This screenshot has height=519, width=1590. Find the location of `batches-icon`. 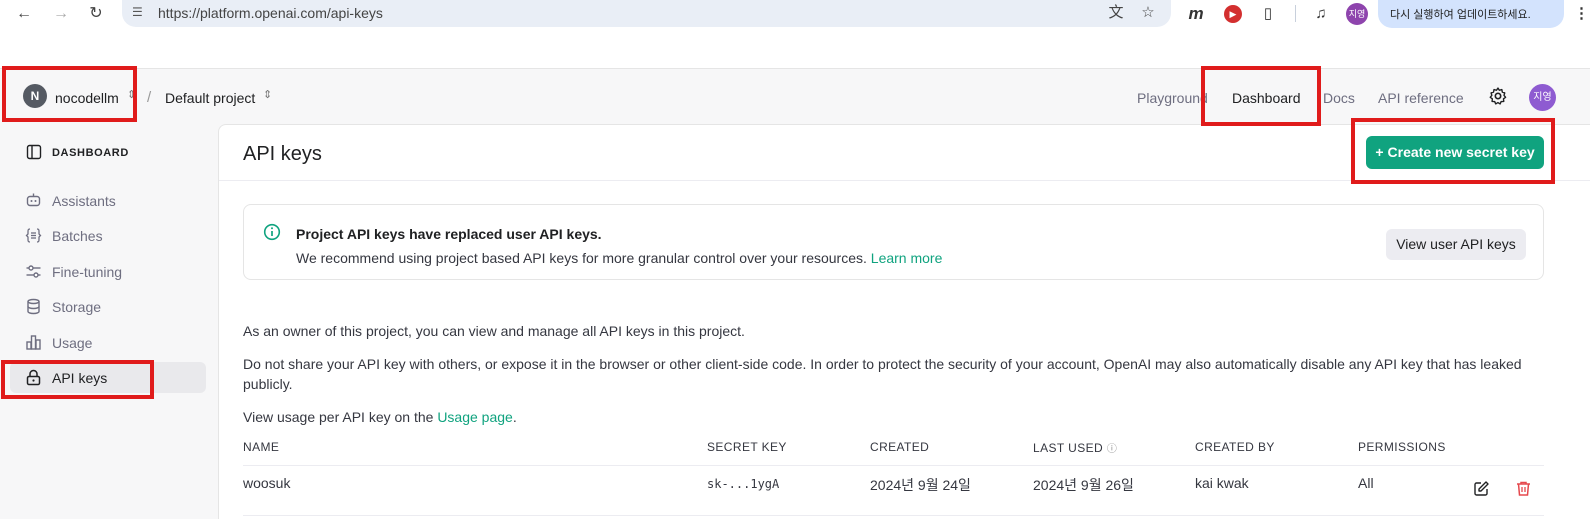

batches-icon is located at coordinates (33, 235).